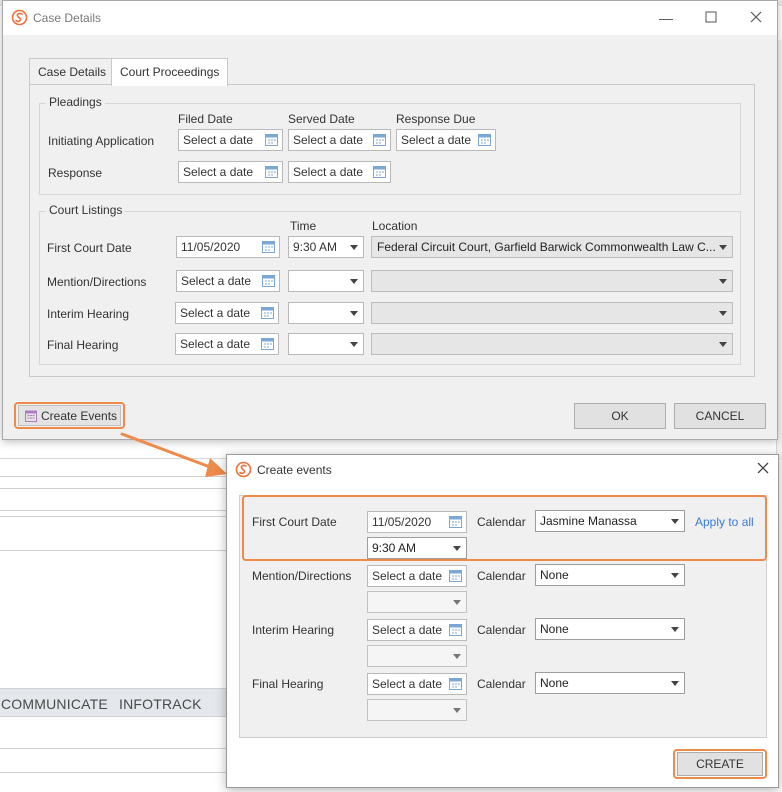 The height and width of the screenshot is (792, 782). What do you see at coordinates (610, 521) in the screenshot?
I see `calendar-select-first: Jasmine Manassa` at bounding box center [610, 521].